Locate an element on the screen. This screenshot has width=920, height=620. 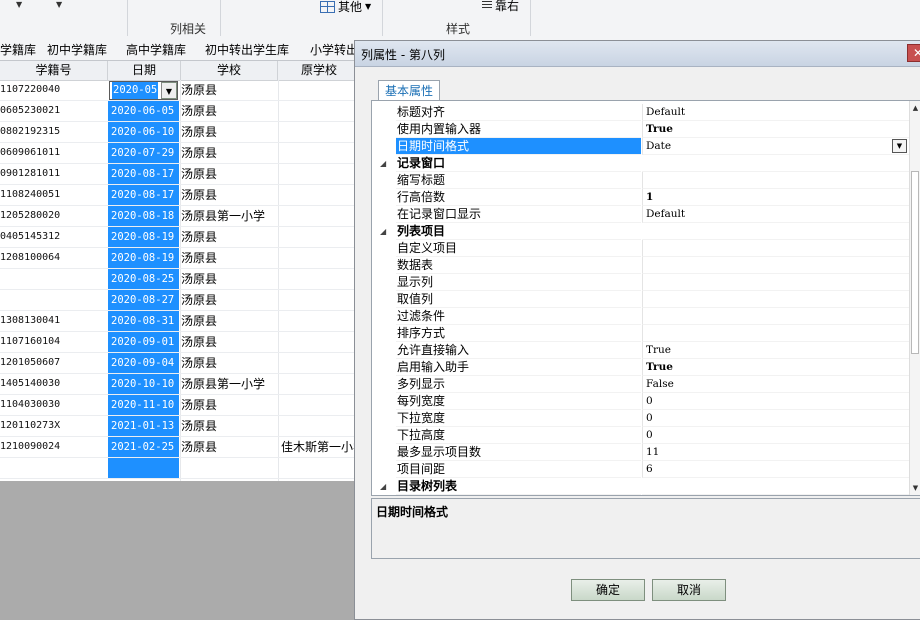
property-row: 启用输入助手 True is located at coordinates (640, 367).